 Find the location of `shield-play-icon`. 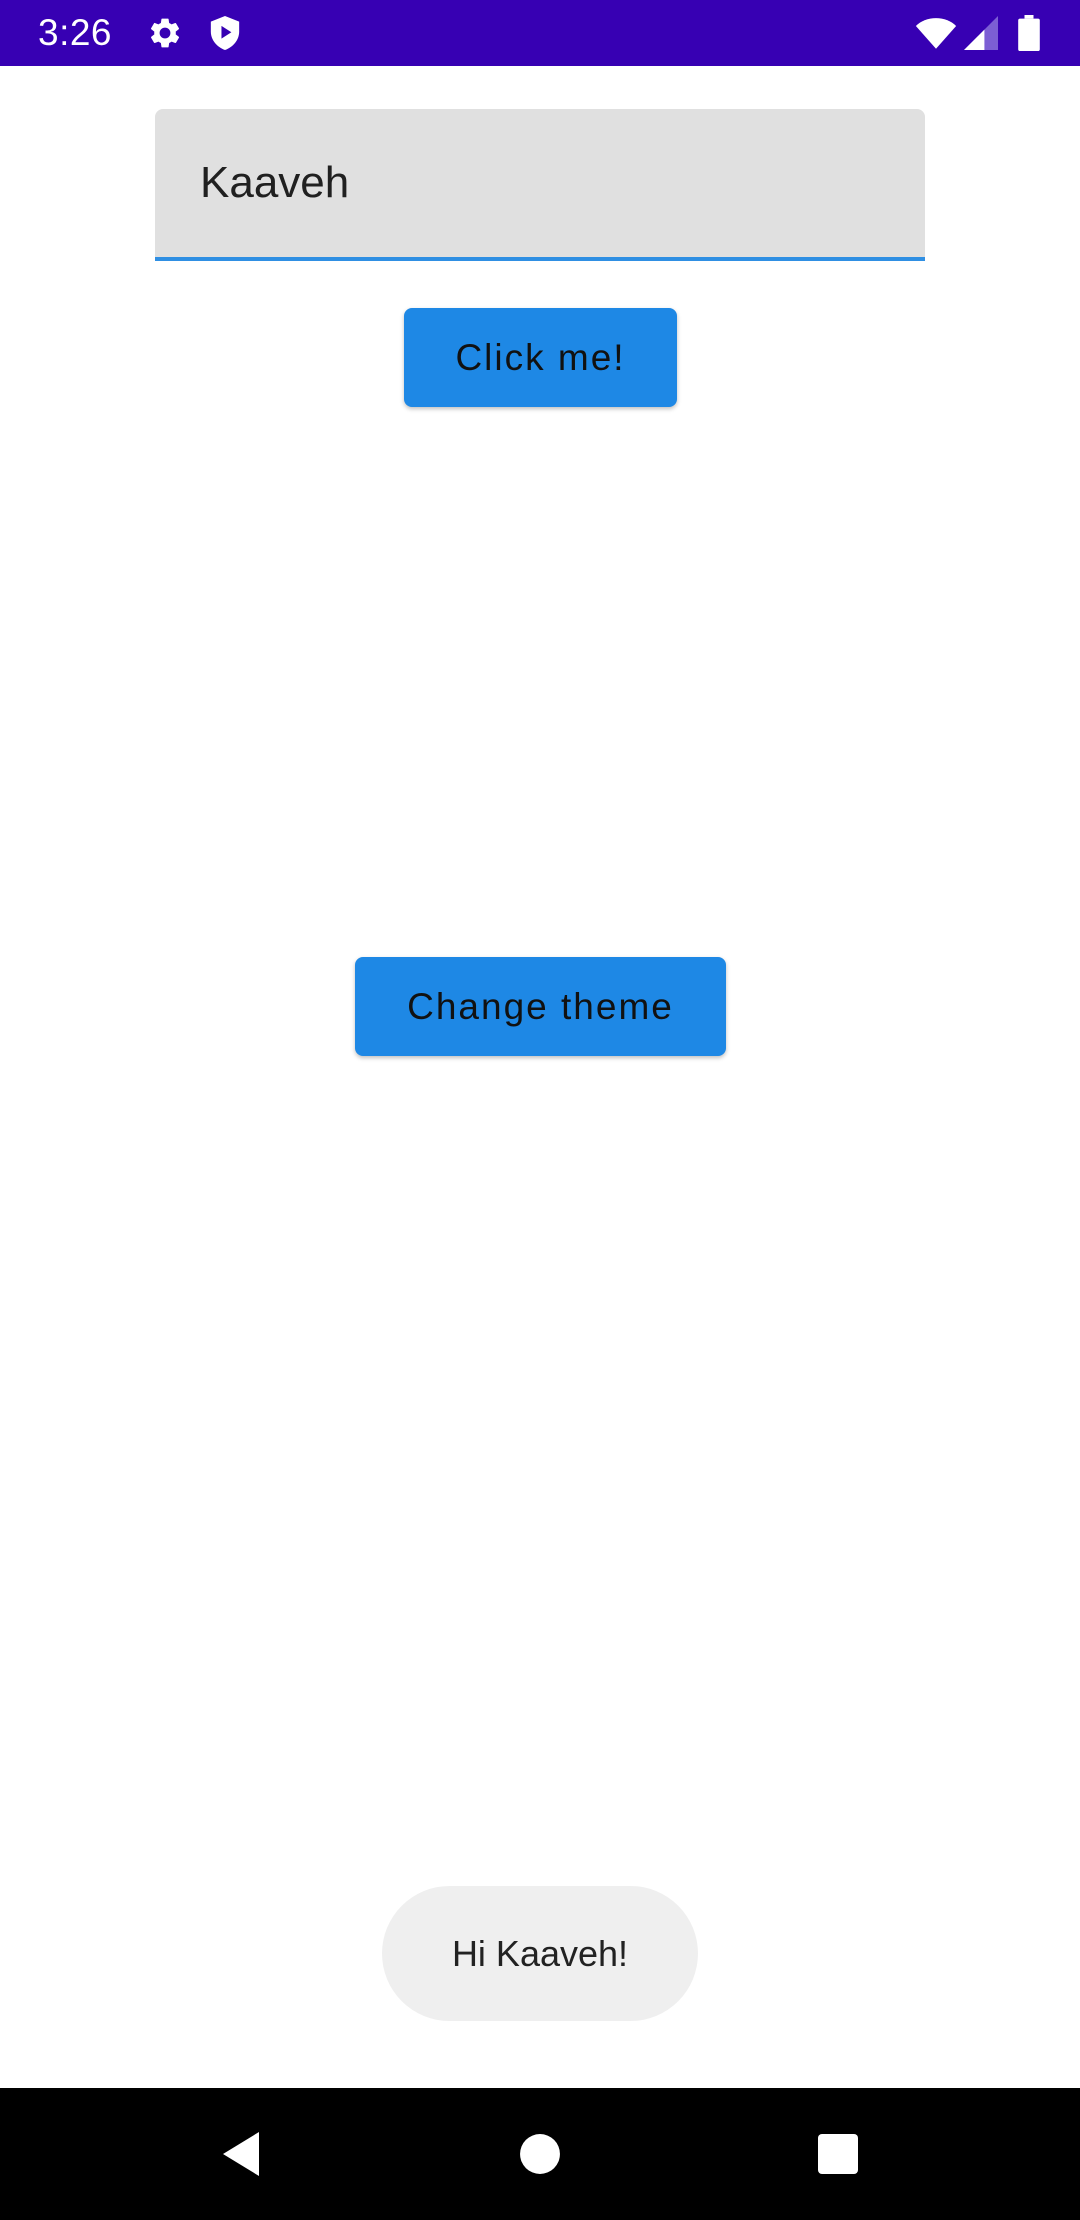

shield-play-icon is located at coordinates (225, 33).